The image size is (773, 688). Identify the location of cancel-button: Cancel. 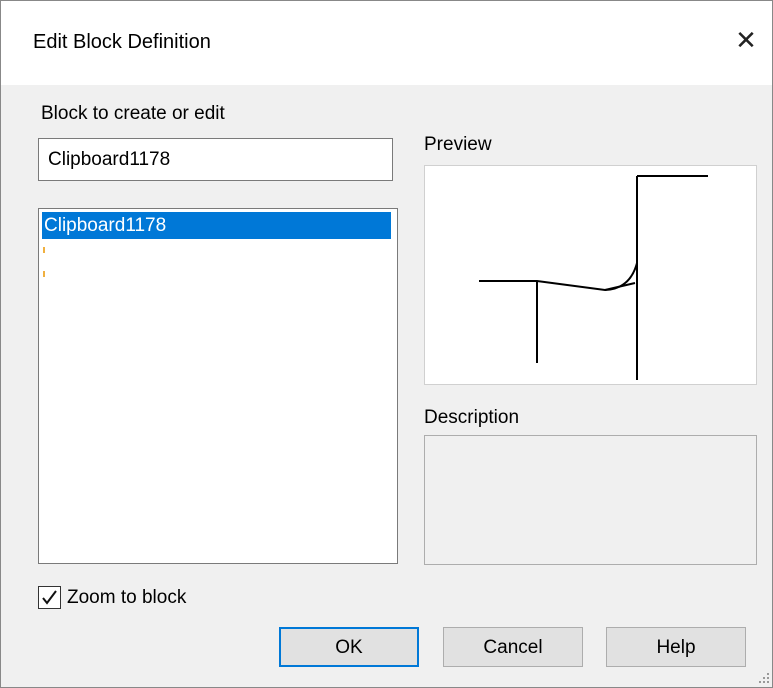
(513, 647).